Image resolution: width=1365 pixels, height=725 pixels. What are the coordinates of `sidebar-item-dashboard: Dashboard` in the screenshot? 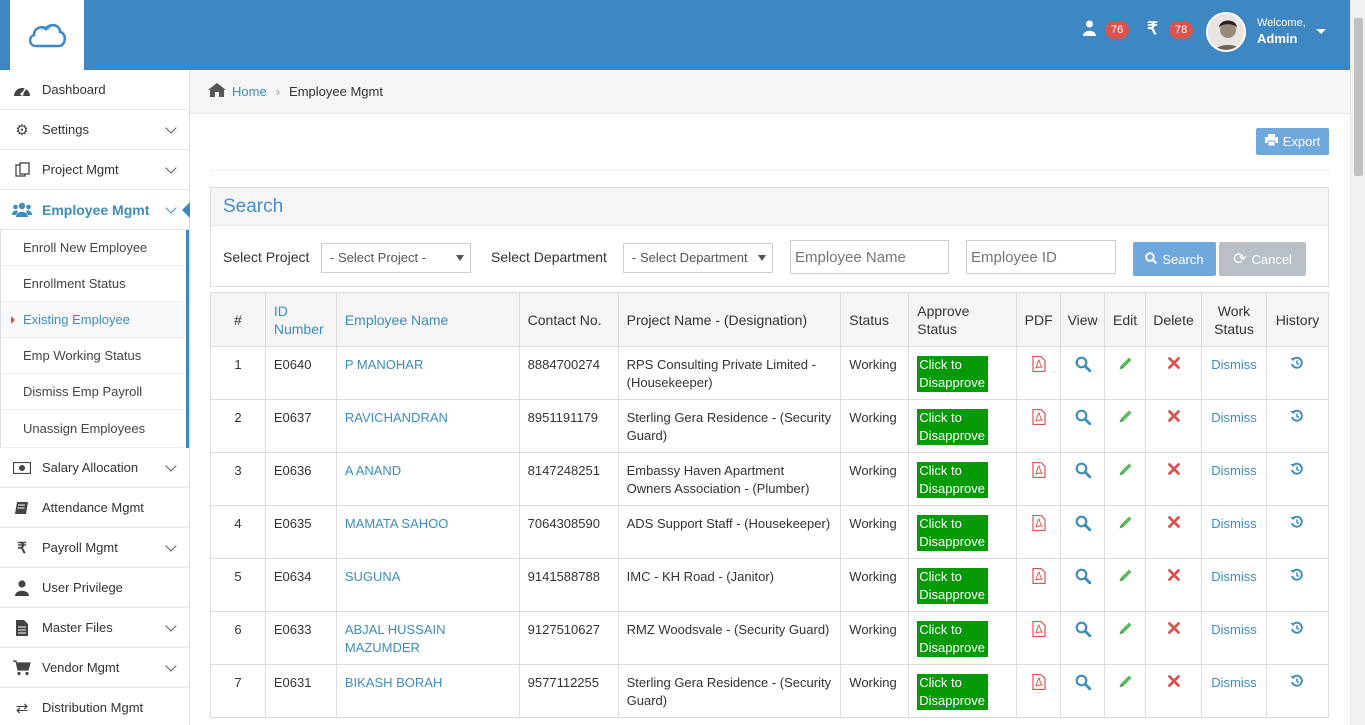 It's located at (94, 90).